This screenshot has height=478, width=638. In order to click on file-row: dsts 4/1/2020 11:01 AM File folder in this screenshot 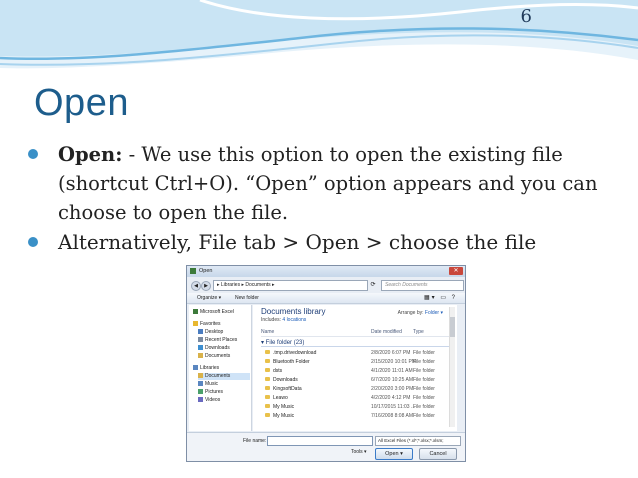, I will do `click(357, 371)`.